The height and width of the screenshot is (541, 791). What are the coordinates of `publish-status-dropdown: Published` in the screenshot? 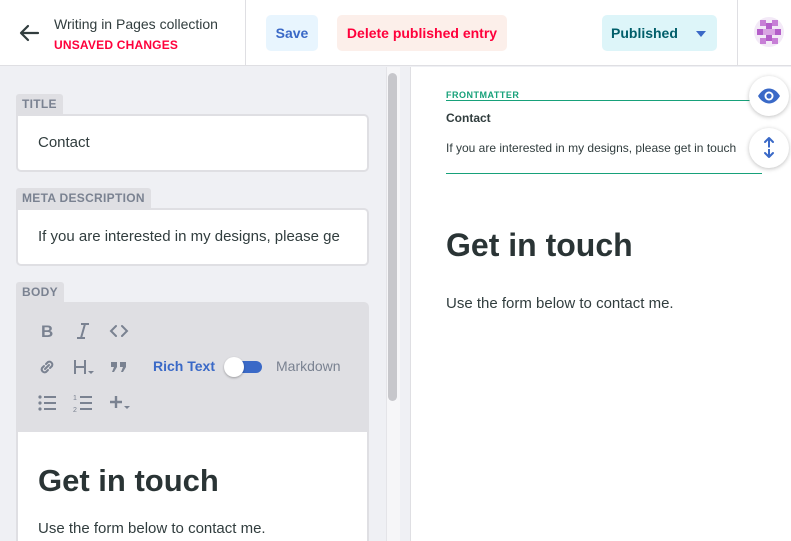 It's located at (659, 33).